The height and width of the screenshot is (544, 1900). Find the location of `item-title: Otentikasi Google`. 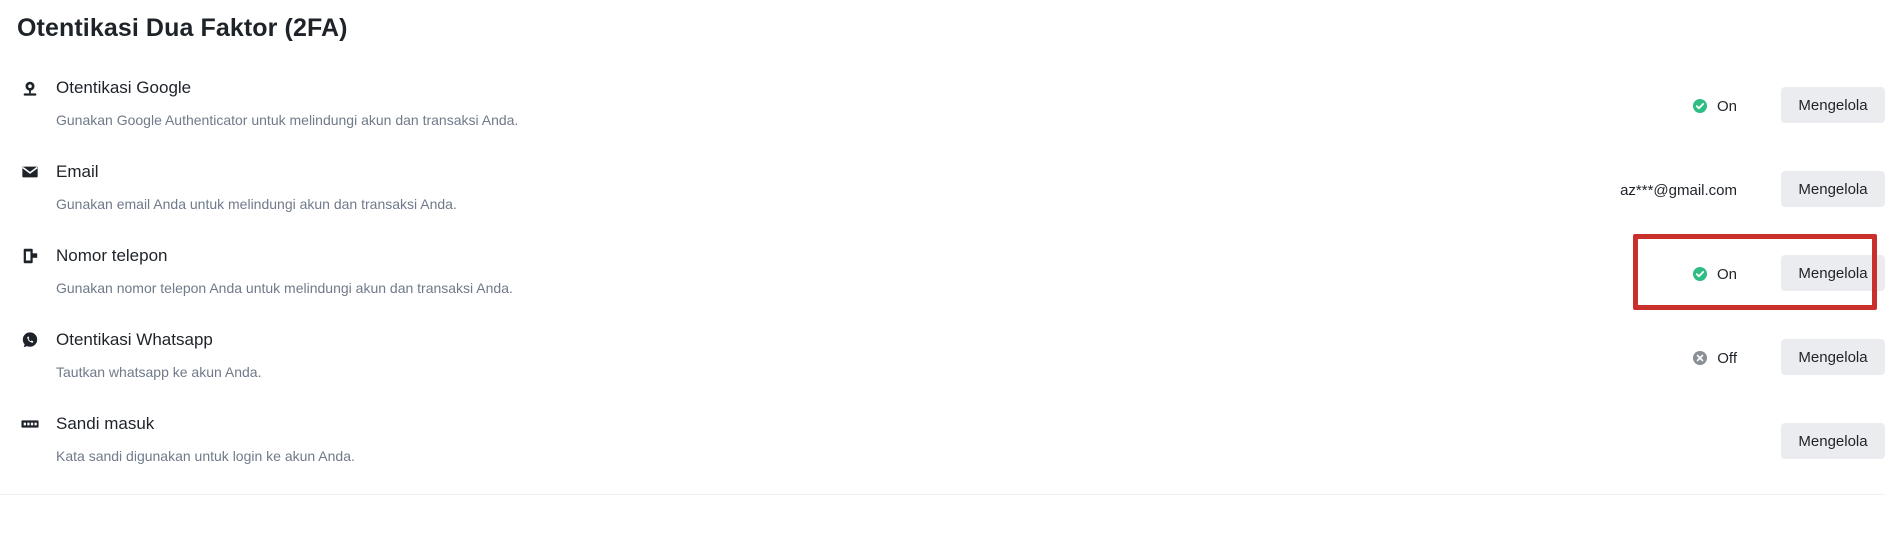

item-title: Otentikasi Google is located at coordinates (124, 87).